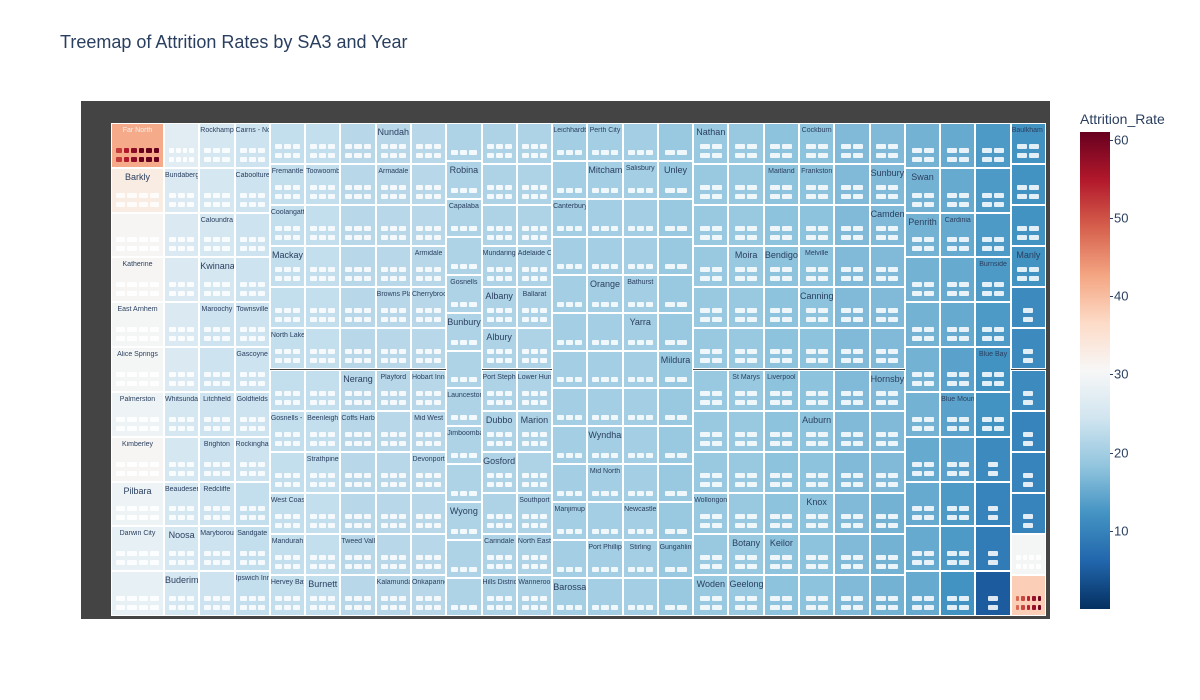 The image size is (1200, 700). Describe the element at coordinates (887, 390) in the screenshot. I see `treemap-tile: Hornsby` at that location.